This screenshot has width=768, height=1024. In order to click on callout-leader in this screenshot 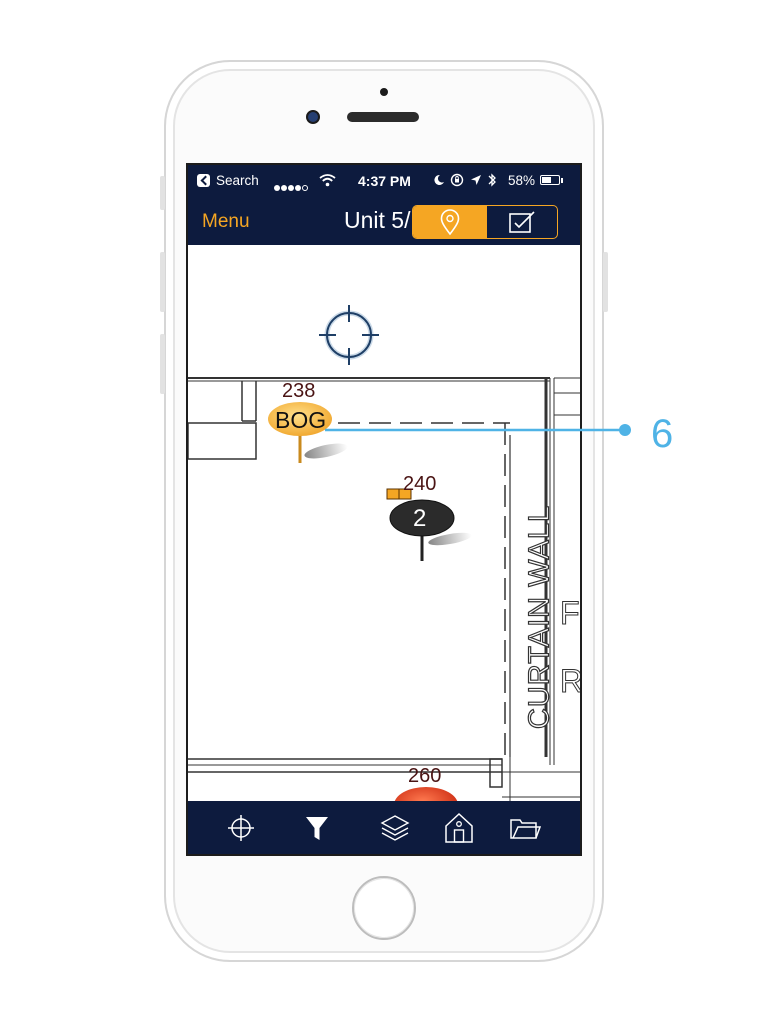, I will do `click(478, 430)`.